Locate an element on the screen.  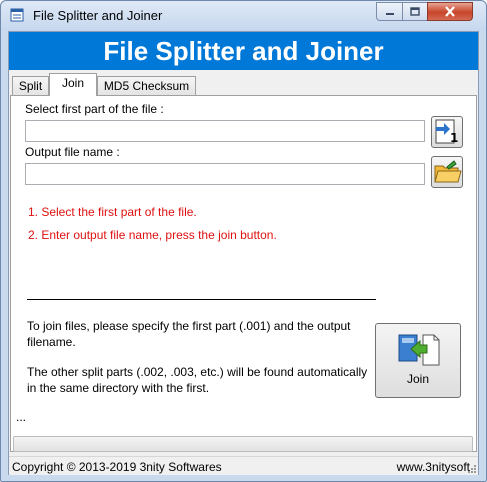
join-files-icon is located at coordinates (419, 350).